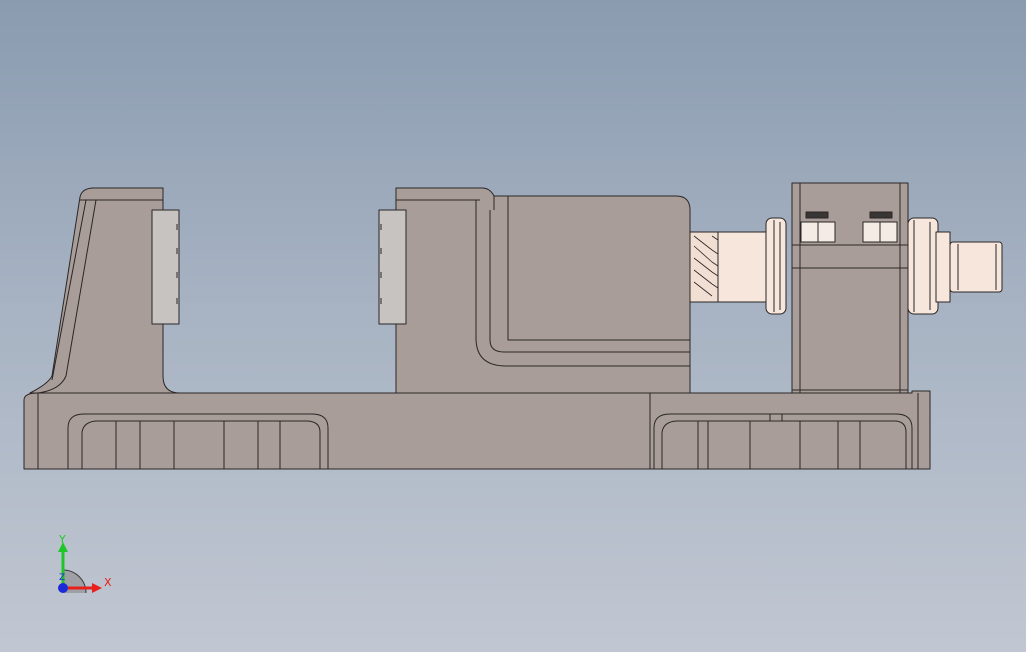 The height and width of the screenshot is (652, 1026). I want to click on x-axis-label: X, so click(108, 582).